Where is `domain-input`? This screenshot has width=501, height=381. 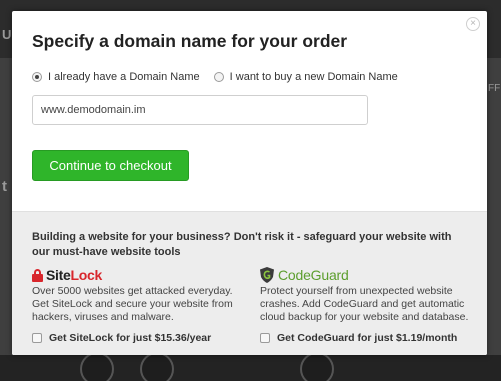 domain-input is located at coordinates (200, 110).